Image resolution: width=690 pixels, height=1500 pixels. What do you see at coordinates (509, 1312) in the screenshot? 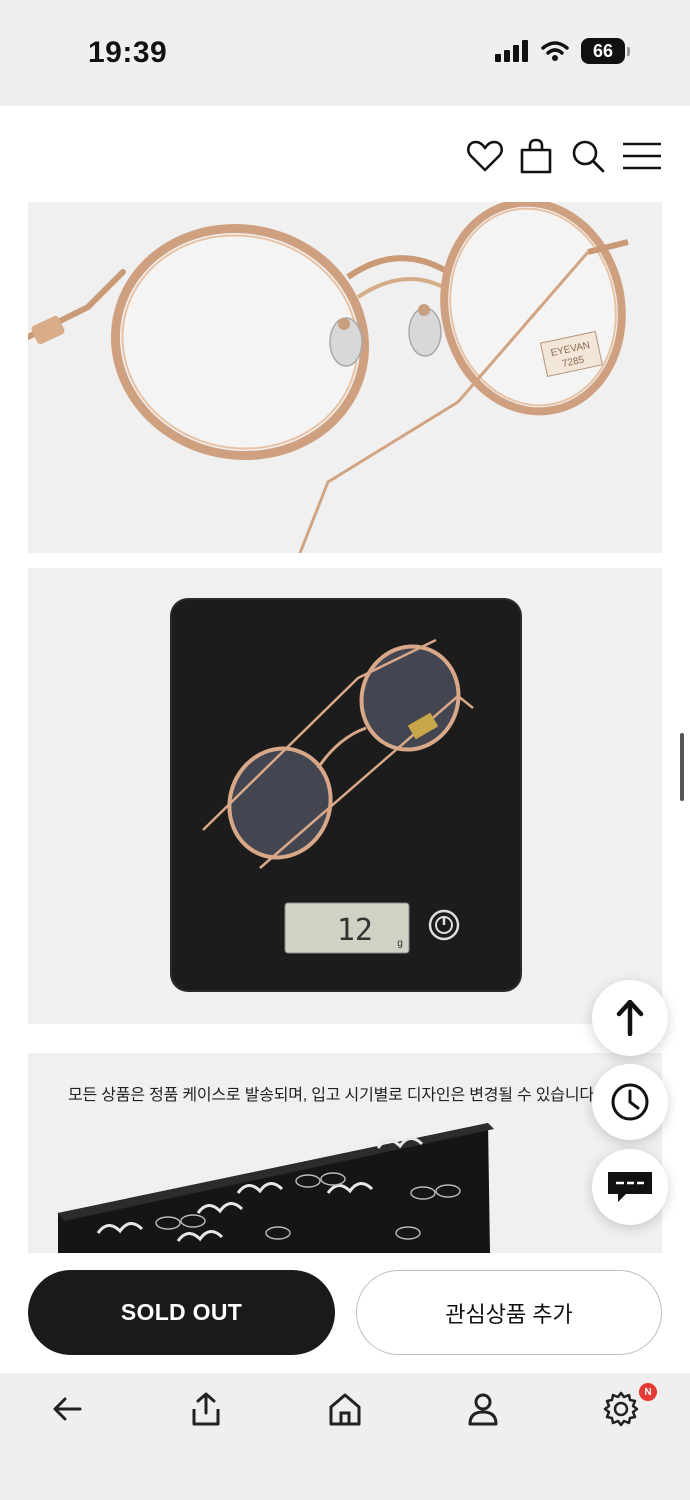
I see `add-to-wishlist-button: 관심상품 추가` at bounding box center [509, 1312].